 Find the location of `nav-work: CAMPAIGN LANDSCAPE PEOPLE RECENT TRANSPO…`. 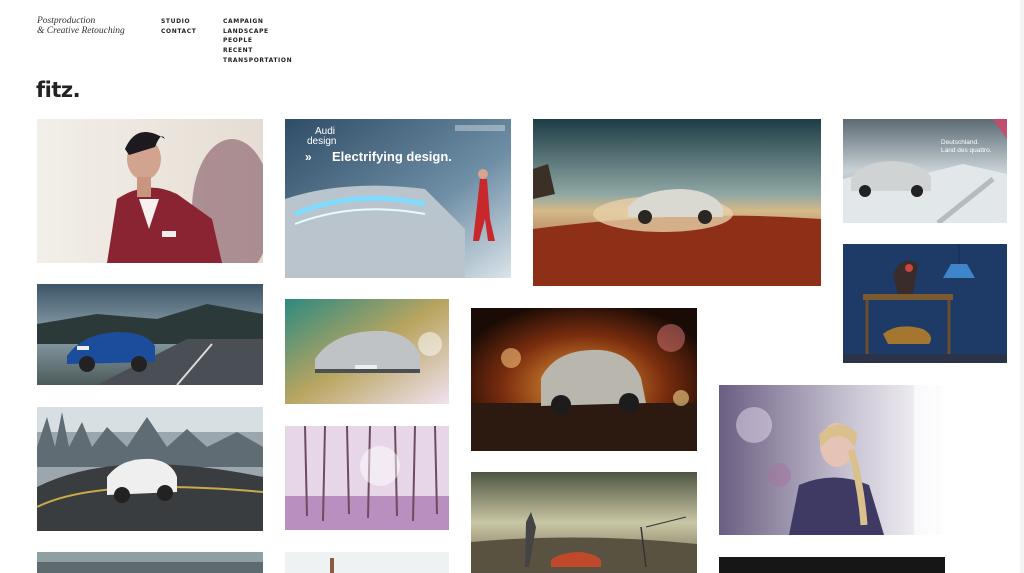

nav-work: CAMPAIGN LANDSCAPE PEOPLE RECENT TRANSPO… is located at coordinates (257, 41).